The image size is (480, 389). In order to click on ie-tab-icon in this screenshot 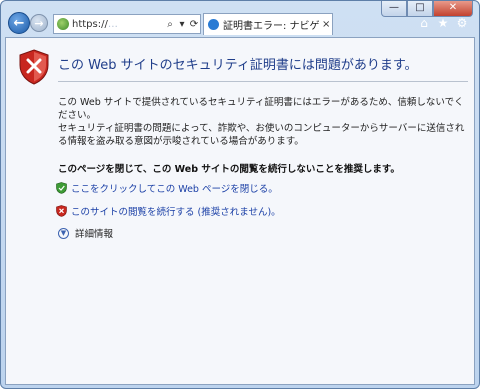, I will do `click(213, 24)`.